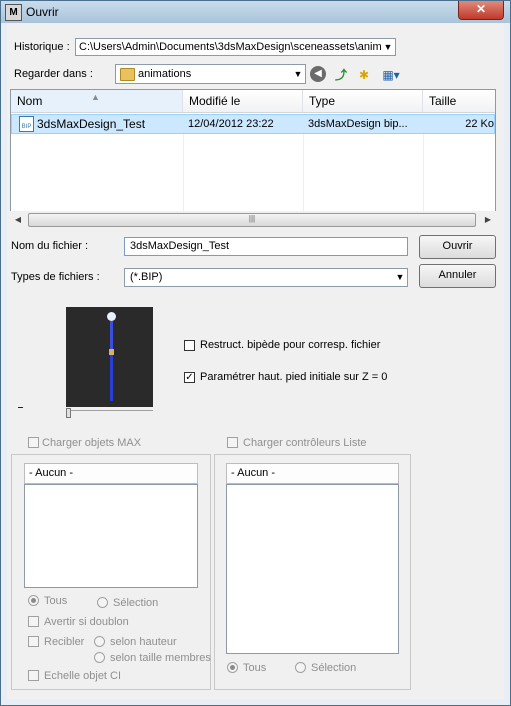 The height and width of the screenshot is (706, 511). Describe the element at coordinates (86, 622) in the screenshot. I see `warn-duplicate-label: Avertir si doublon` at that location.